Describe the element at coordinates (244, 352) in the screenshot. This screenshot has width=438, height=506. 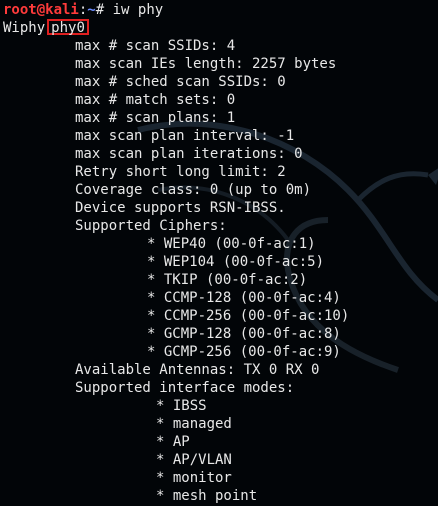
I see `cipher-item: * GCMP-256 (00-0f-ac:9)` at that location.